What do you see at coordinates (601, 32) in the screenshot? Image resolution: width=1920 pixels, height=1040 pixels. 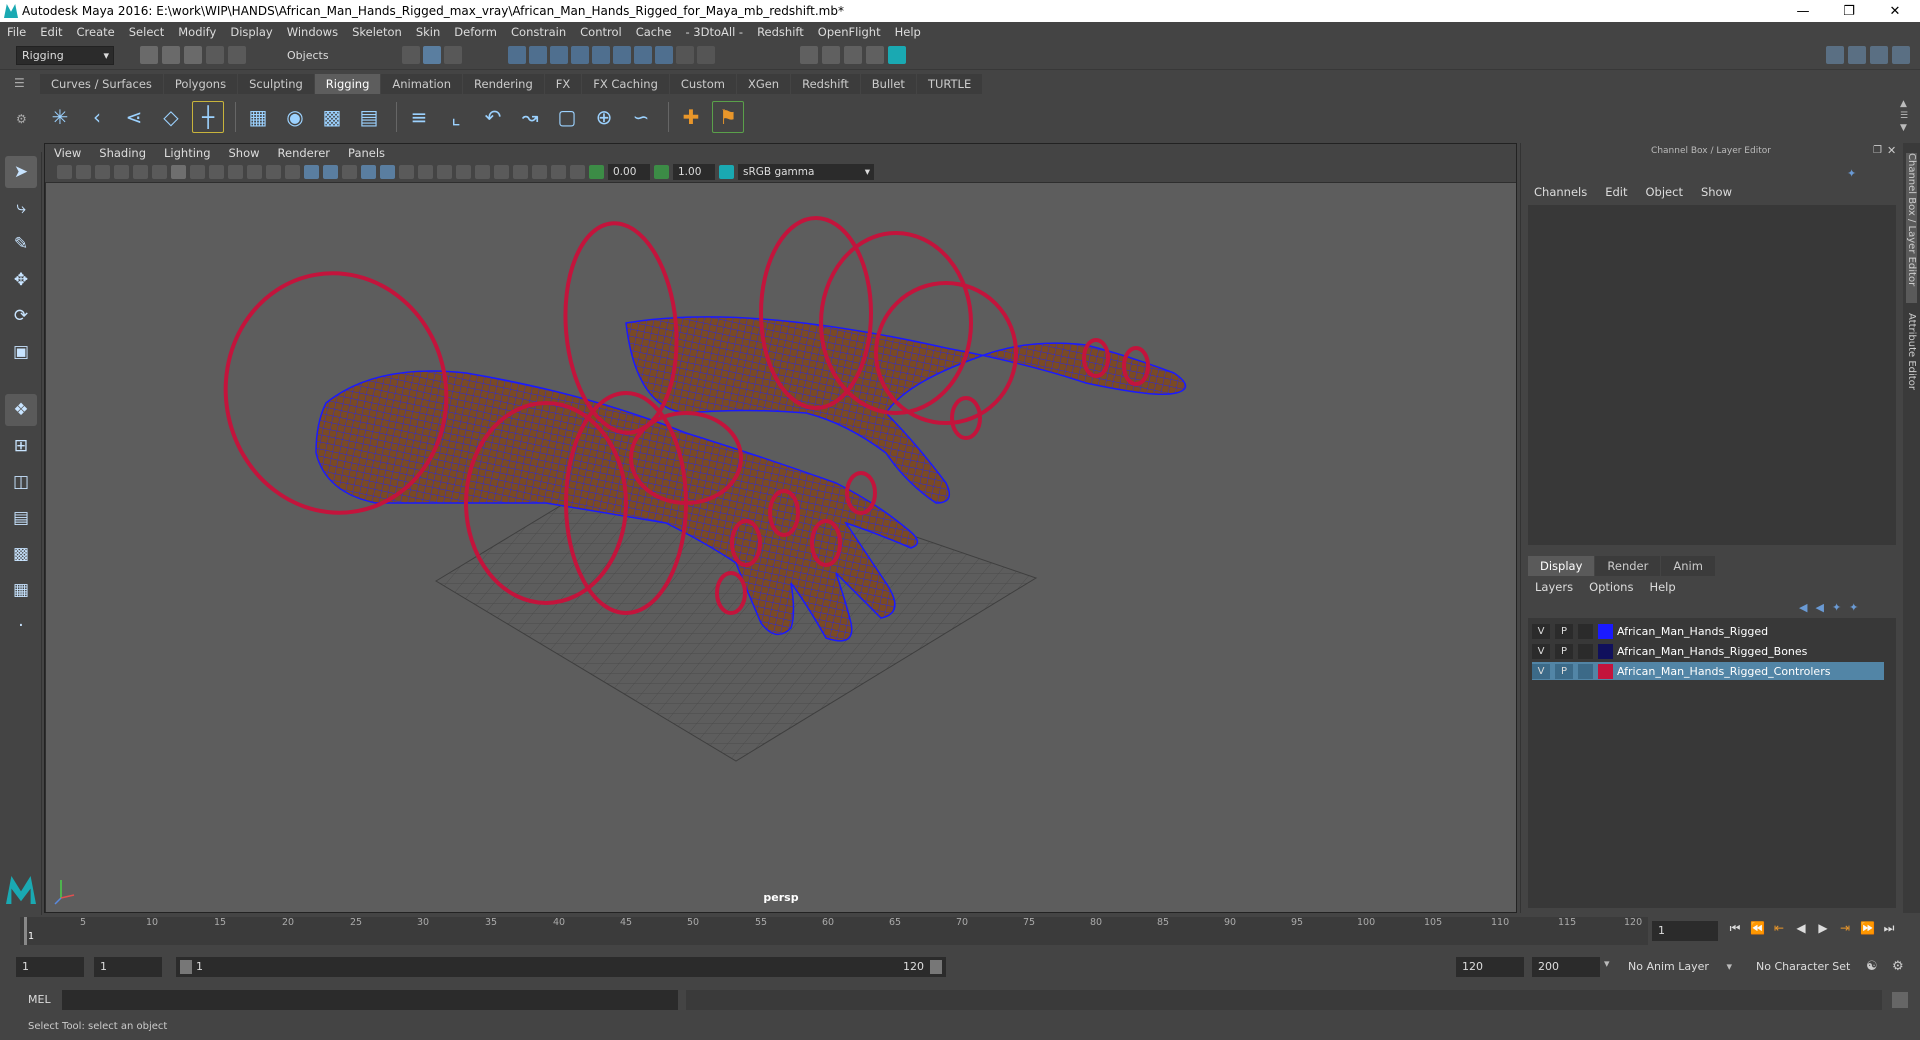 I see `menu-control: Control` at bounding box center [601, 32].